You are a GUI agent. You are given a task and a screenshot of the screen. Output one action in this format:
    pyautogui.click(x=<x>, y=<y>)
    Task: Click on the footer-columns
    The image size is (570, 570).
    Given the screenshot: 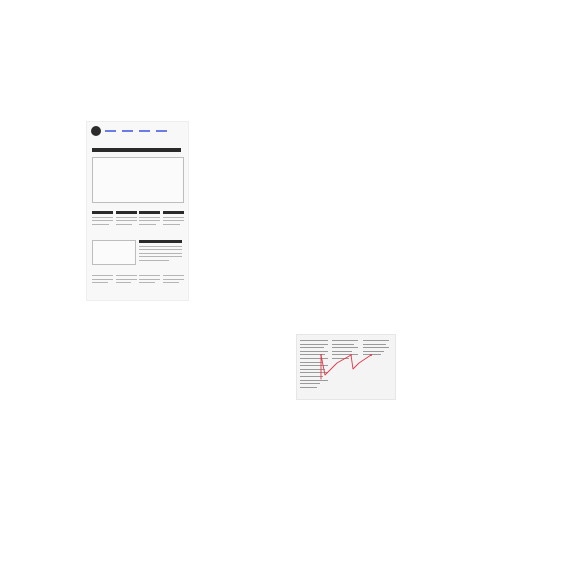 What is the action you would take?
    pyautogui.click(x=138, y=280)
    